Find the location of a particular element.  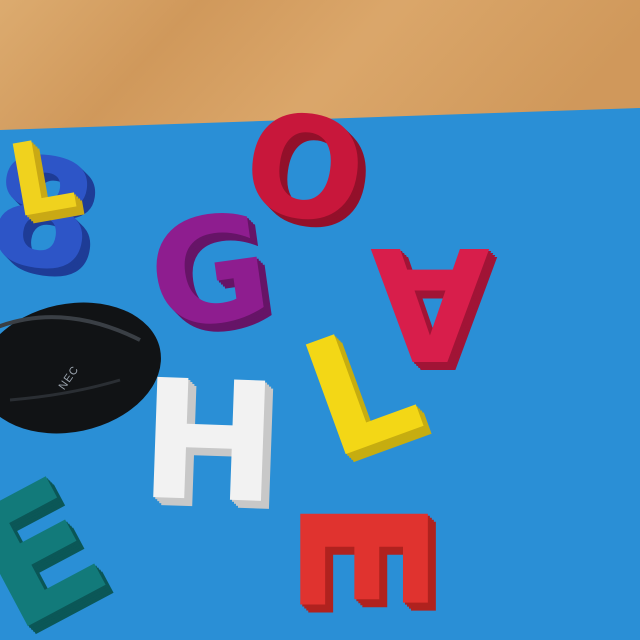

letter-g: G is located at coordinates (209, 272).